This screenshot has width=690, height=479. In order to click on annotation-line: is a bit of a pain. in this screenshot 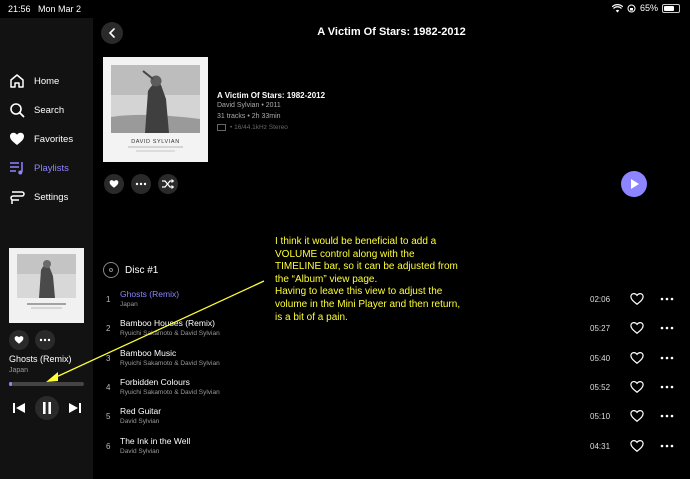, I will do `click(311, 317)`.